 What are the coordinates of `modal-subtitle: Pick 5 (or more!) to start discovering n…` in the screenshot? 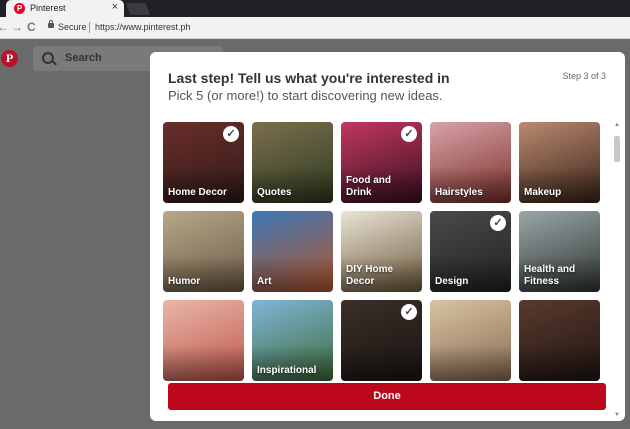 It's located at (305, 95).